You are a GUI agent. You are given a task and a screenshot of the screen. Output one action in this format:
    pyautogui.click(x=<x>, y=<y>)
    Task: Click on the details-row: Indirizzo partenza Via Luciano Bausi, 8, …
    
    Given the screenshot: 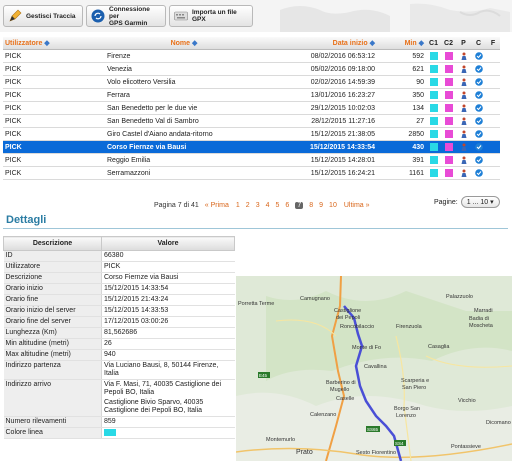 What is the action you would take?
    pyautogui.click(x=119, y=370)
    